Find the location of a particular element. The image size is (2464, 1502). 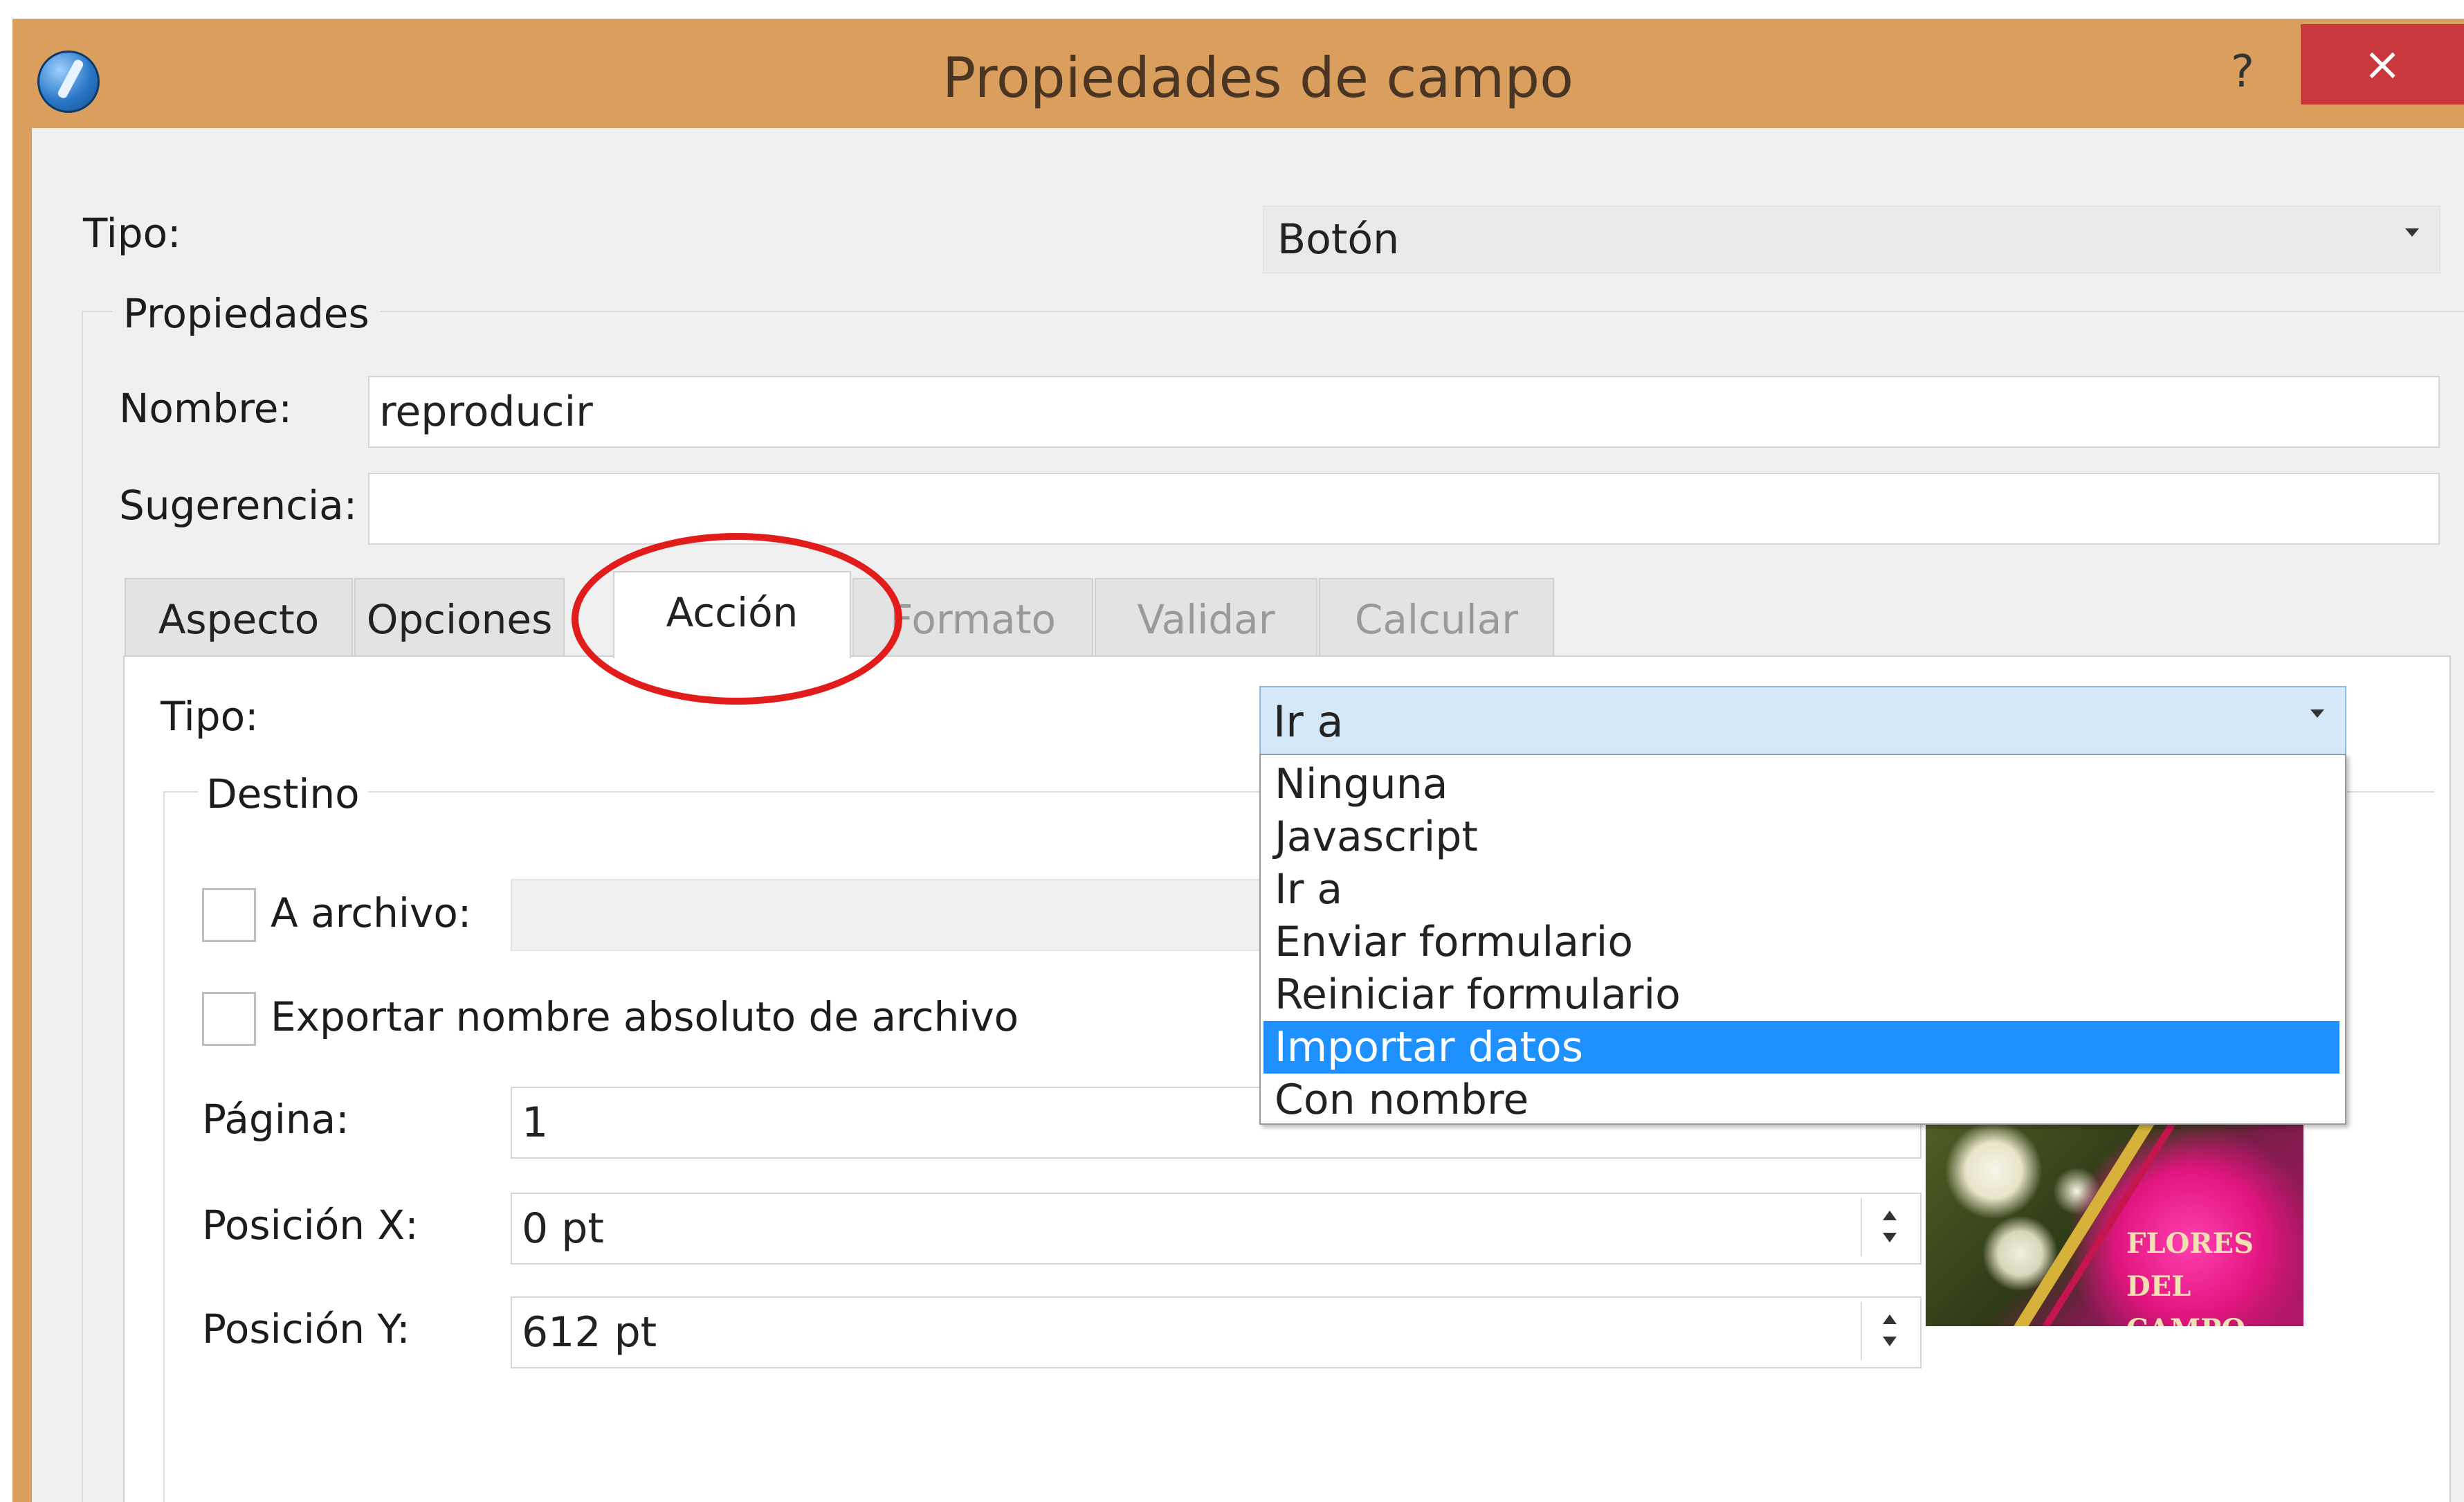

tab-validar: Validar is located at coordinates (1206, 617).